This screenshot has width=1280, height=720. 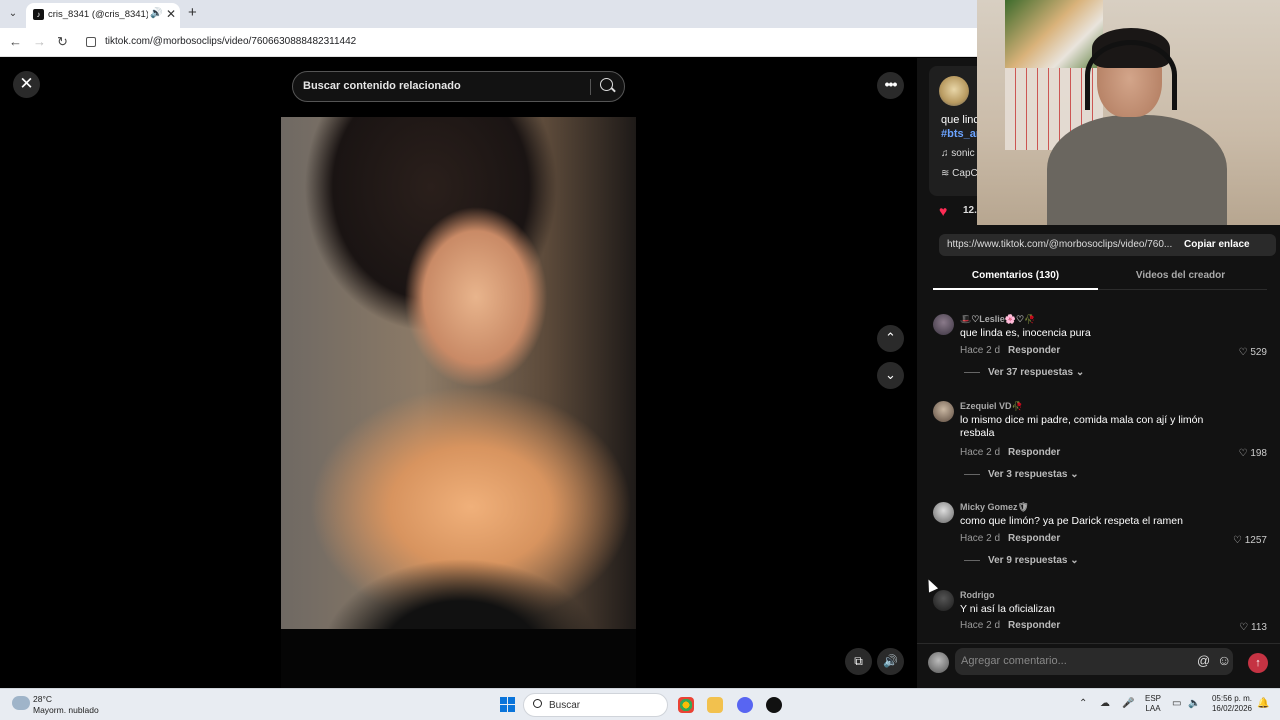 What do you see at coordinates (977, 595) in the screenshot?
I see `commenter-username: Rodrigo` at bounding box center [977, 595].